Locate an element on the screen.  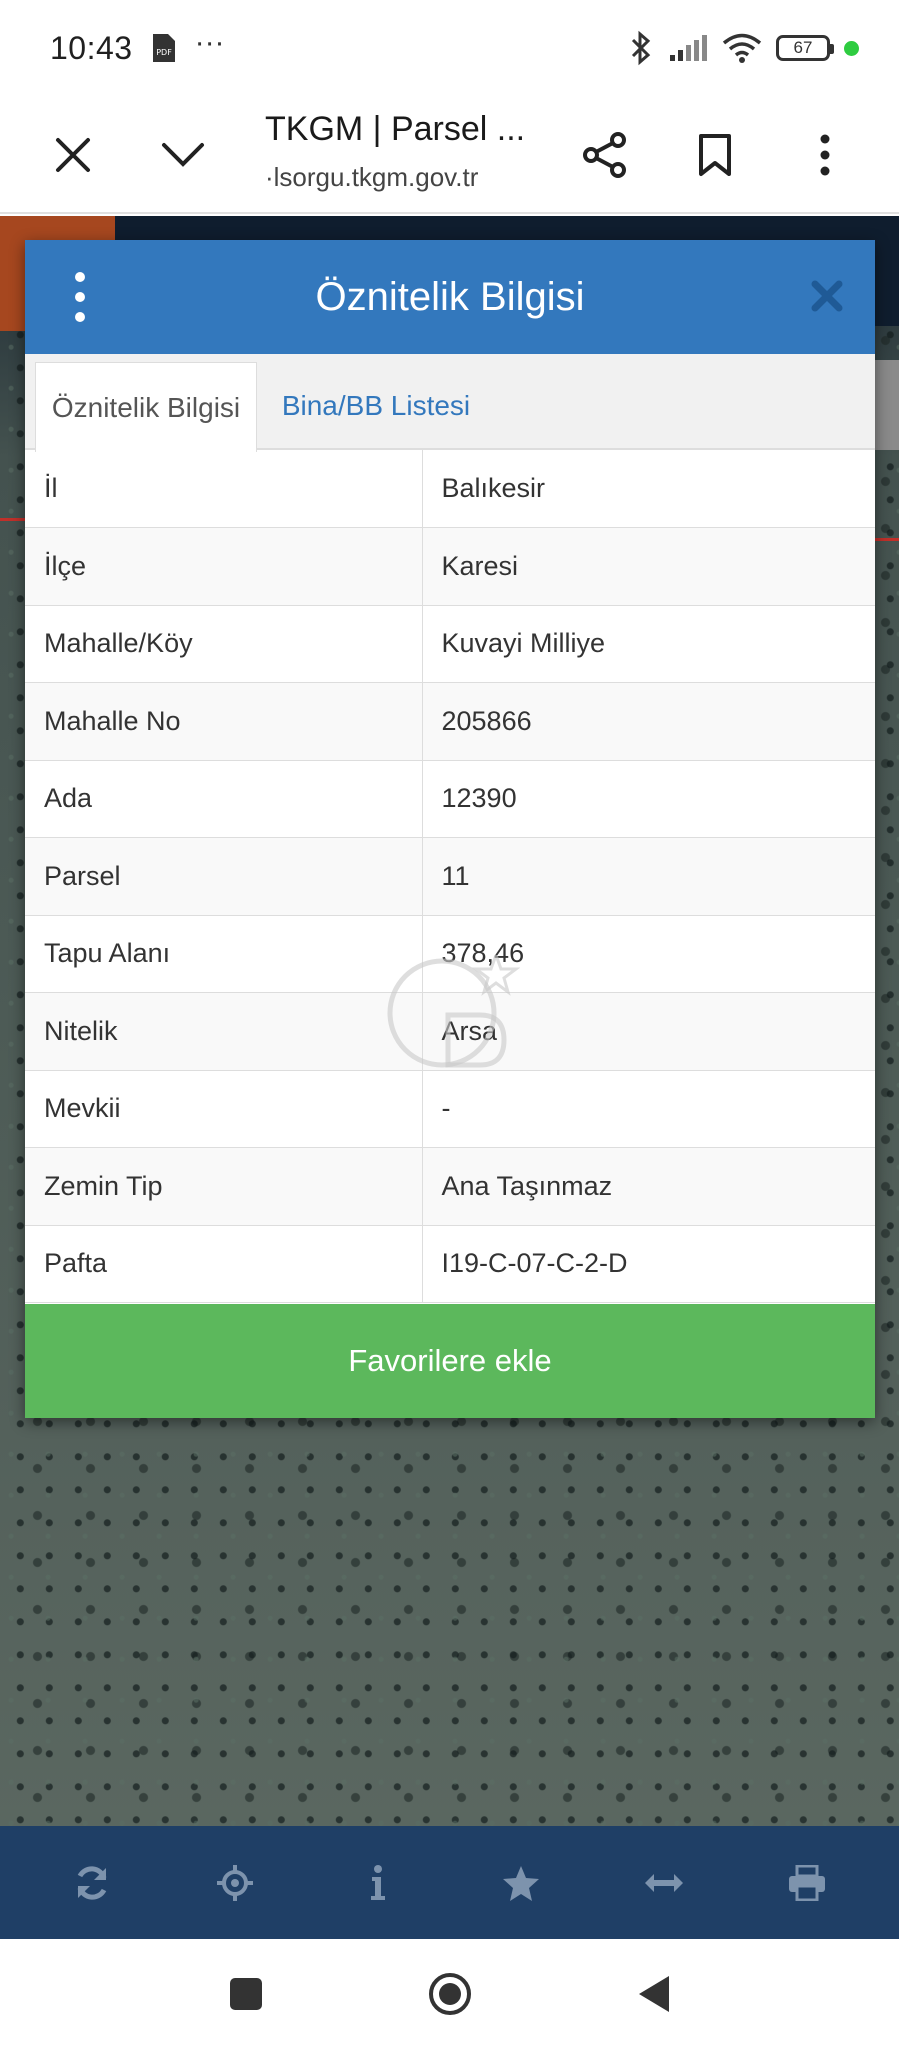
status-time: 10:43 is located at coordinates (91, 47).